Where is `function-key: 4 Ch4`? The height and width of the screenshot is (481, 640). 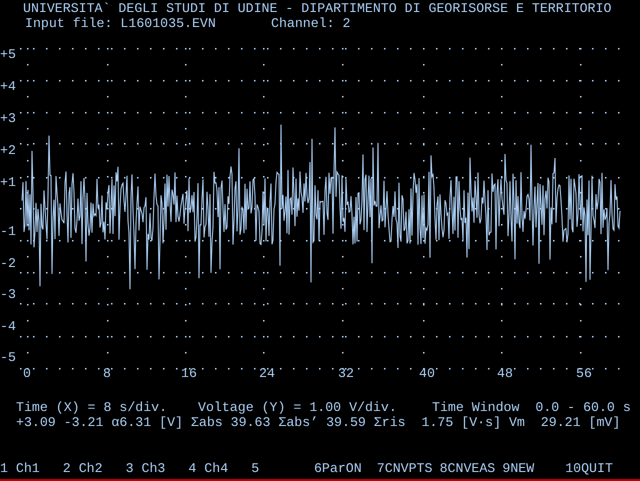
function-key: 4 Ch4 is located at coordinates (220, 468).